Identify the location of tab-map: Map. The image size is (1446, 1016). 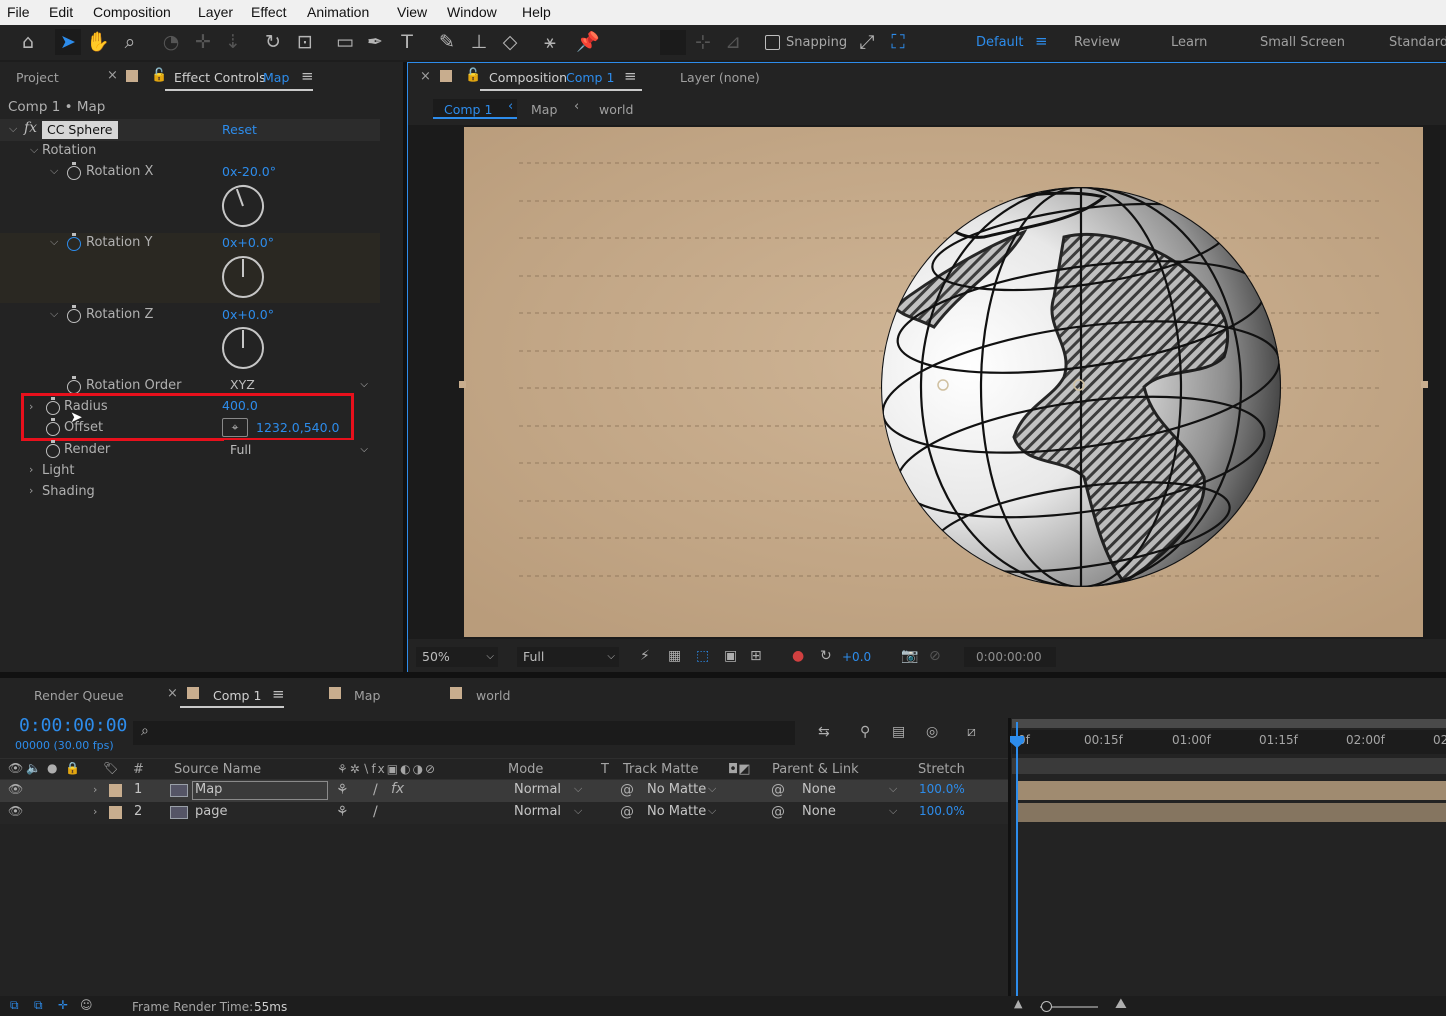
(367, 695).